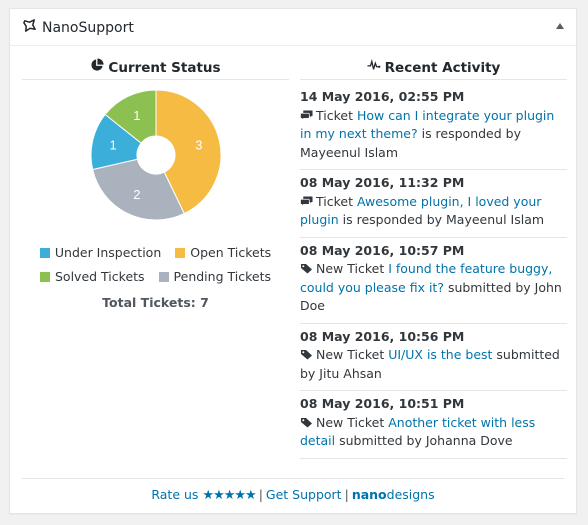  I want to click on legend-label: Open Tickets, so click(231, 252).